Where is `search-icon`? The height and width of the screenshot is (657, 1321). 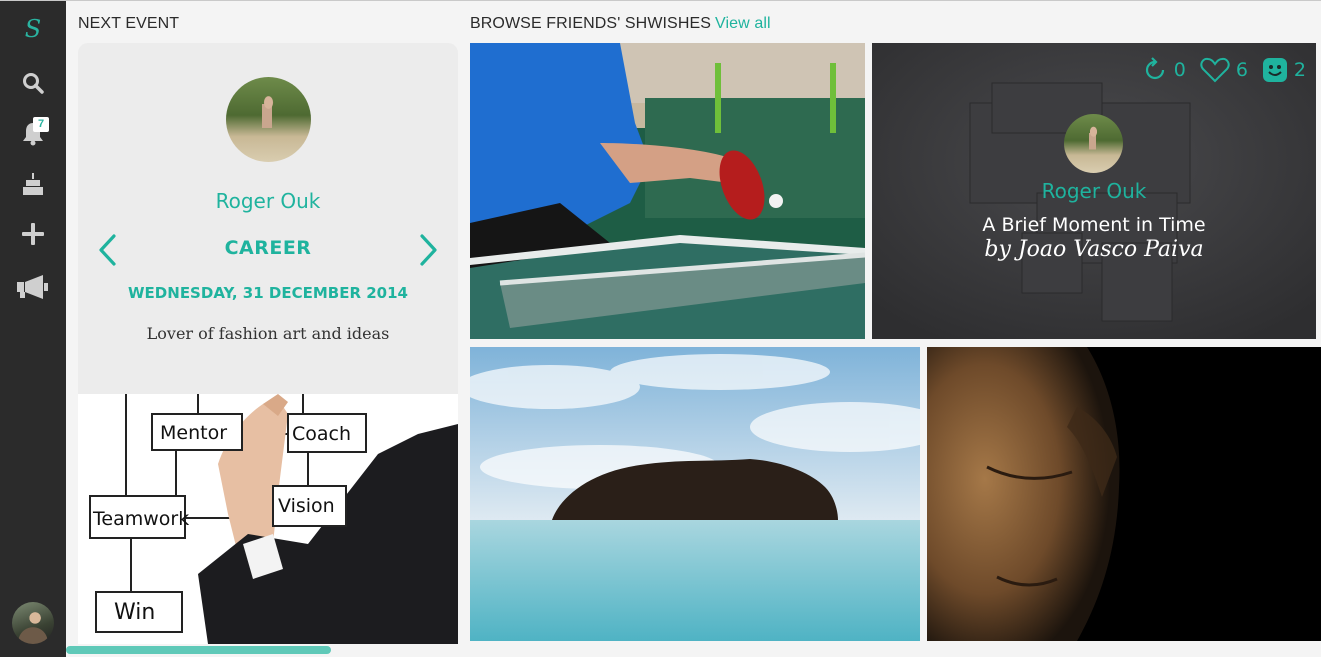
search-icon is located at coordinates (33, 83).